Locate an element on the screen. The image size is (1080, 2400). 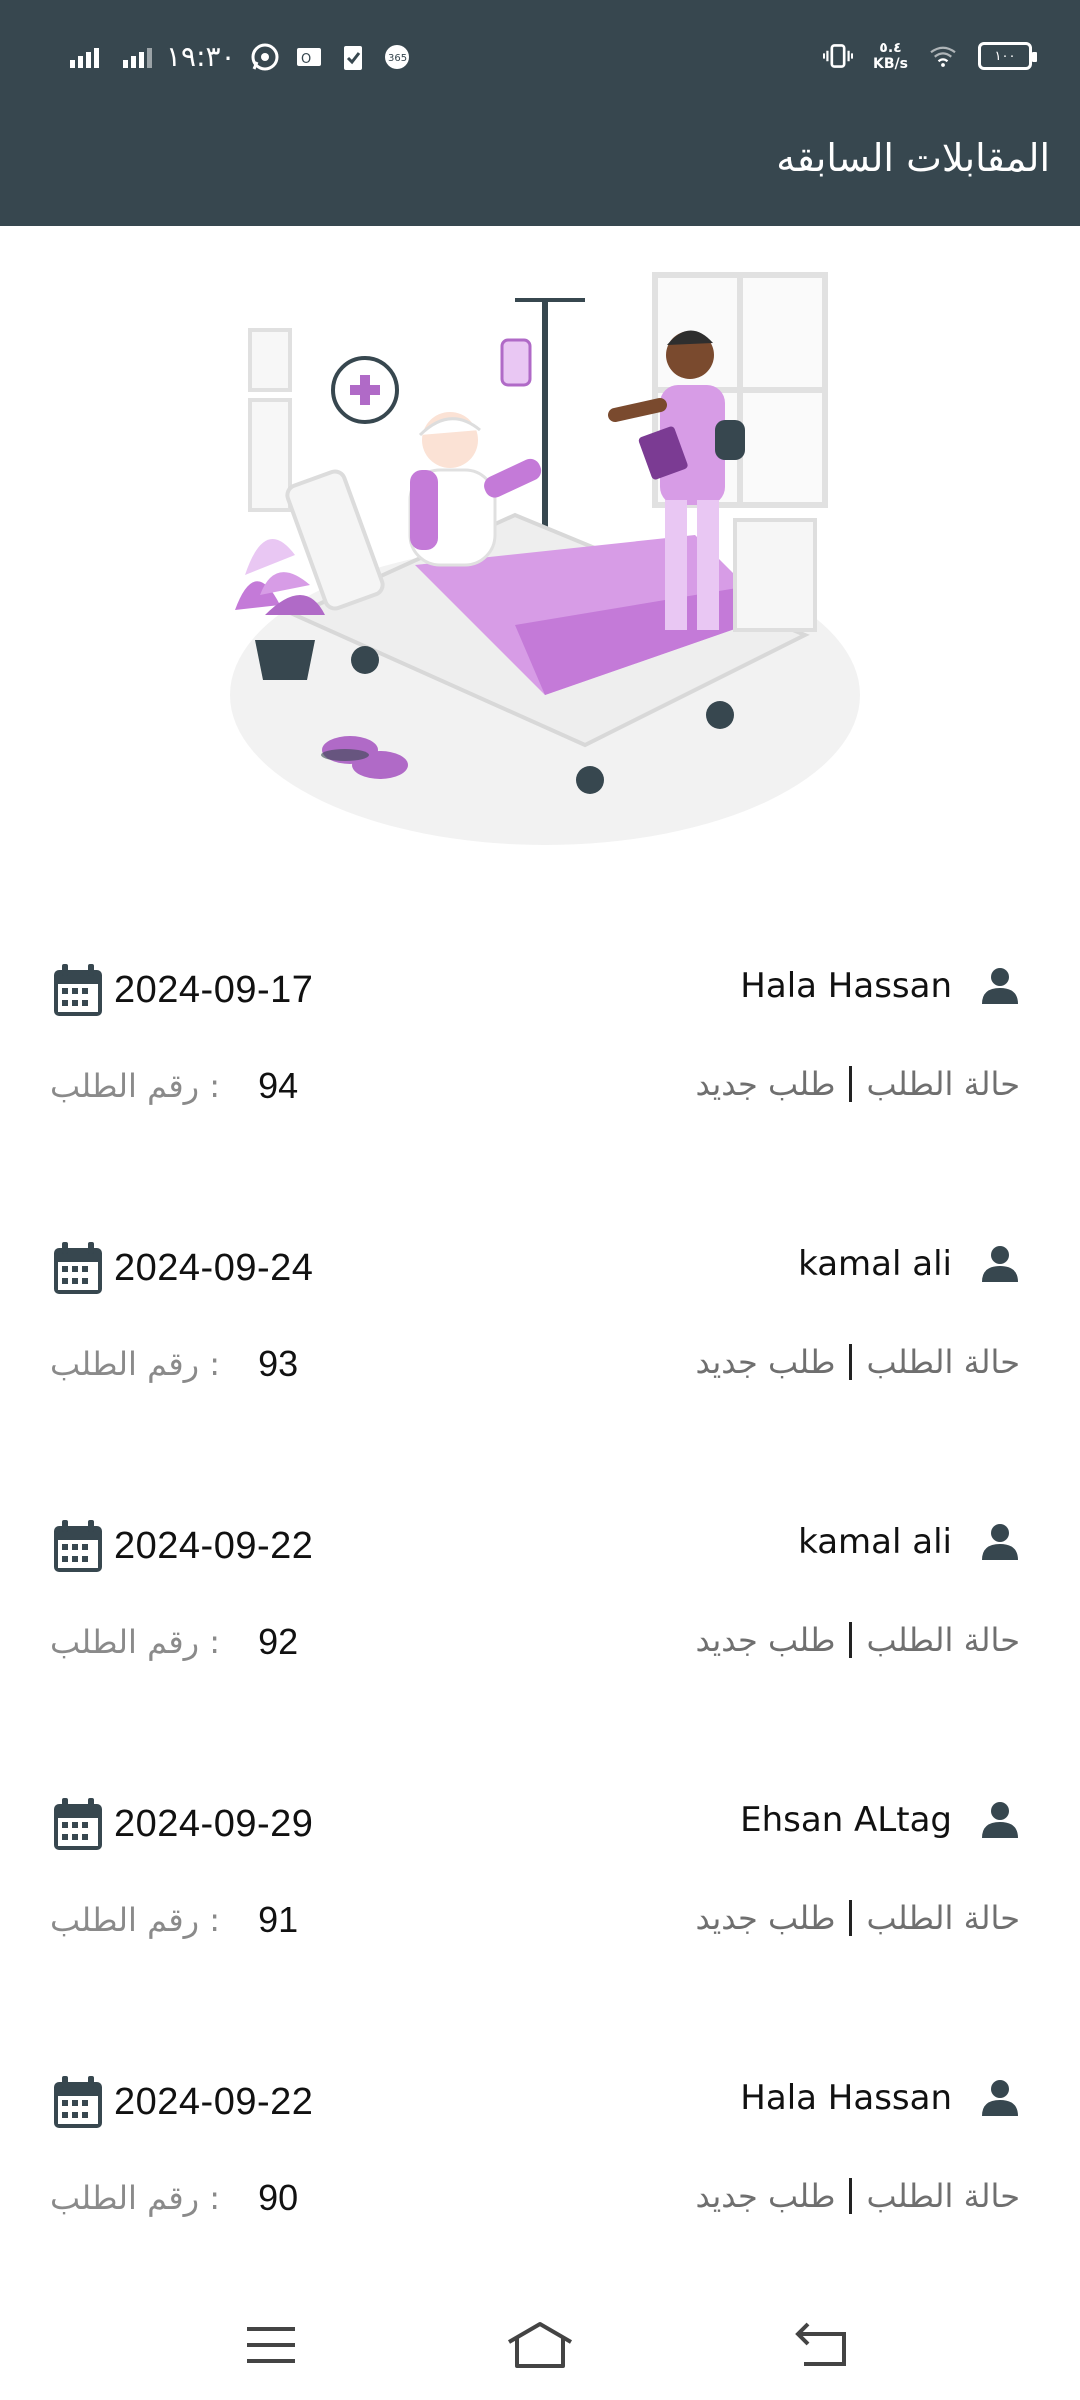
list-item-details: : رقم الطلب 94 حالة الطلب طلب جديد is located at coordinates (540, 1095).